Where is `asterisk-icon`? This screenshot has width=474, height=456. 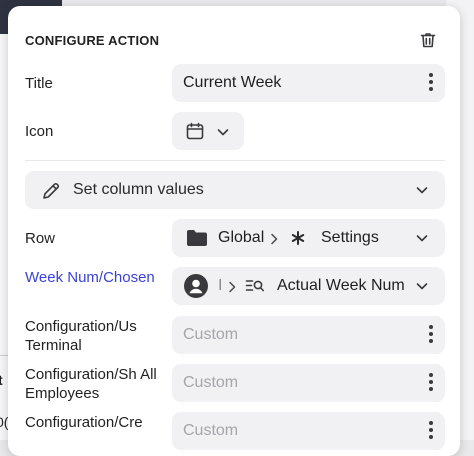
asterisk-icon is located at coordinates (298, 238).